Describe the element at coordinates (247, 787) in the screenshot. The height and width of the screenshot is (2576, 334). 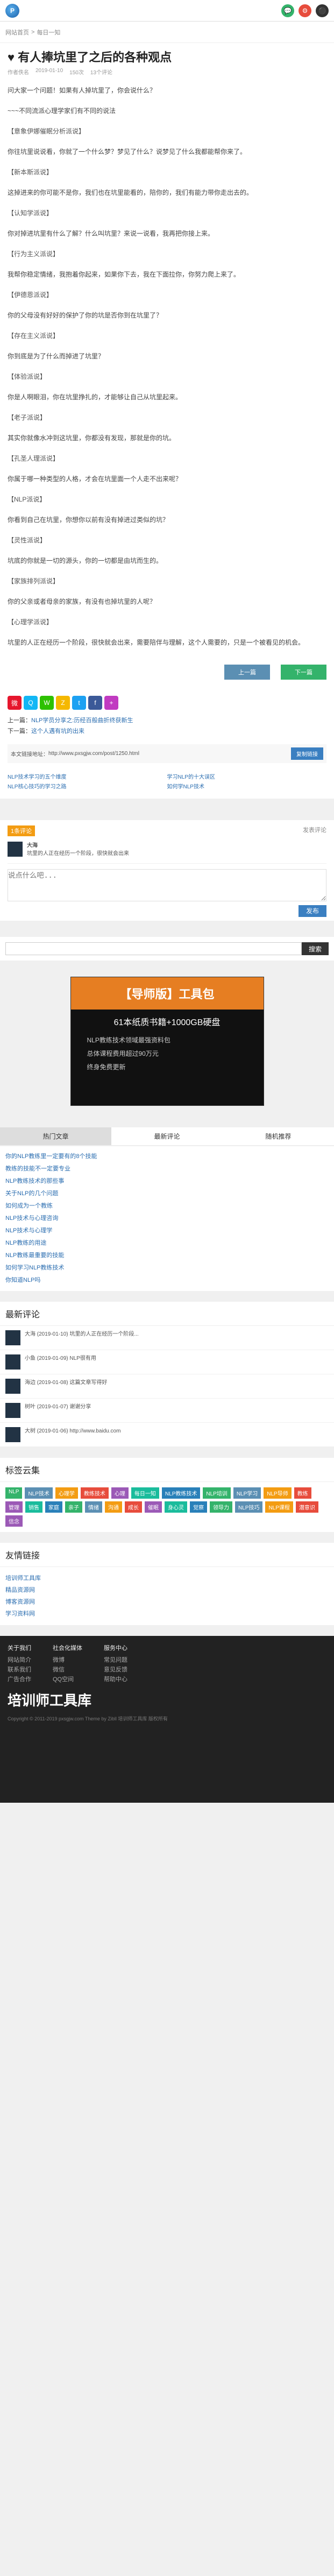
I see `related-item: 如何学NLP技术` at that location.